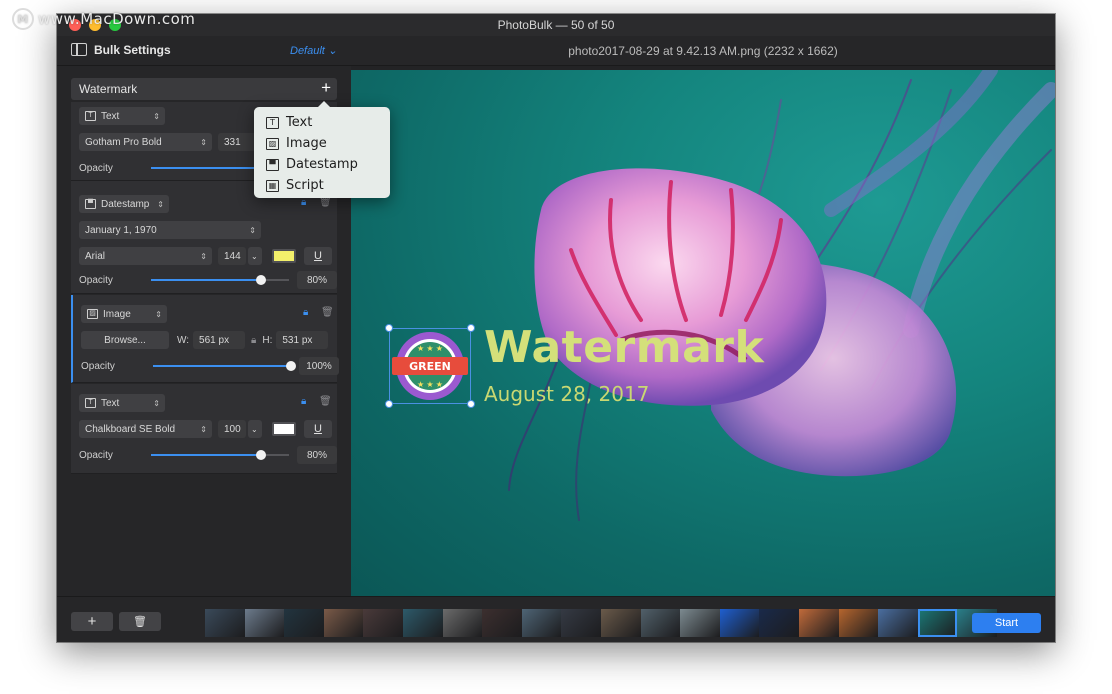 This screenshot has width=1112, height=694. Describe the element at coordinates (471, 404) in the screenshot. I see `resize-handle-se` at that location.